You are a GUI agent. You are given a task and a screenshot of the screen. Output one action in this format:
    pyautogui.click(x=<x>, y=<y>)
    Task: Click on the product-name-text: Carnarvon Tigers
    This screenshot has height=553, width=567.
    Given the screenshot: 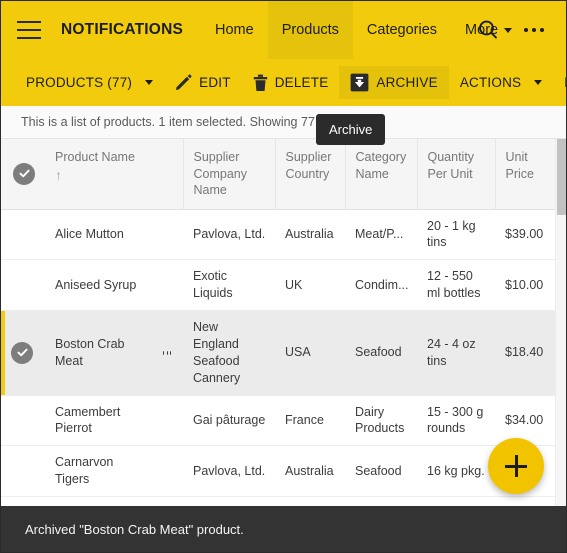 What is the action you would take?
    pyautogui.click(x=84, y=471)
    